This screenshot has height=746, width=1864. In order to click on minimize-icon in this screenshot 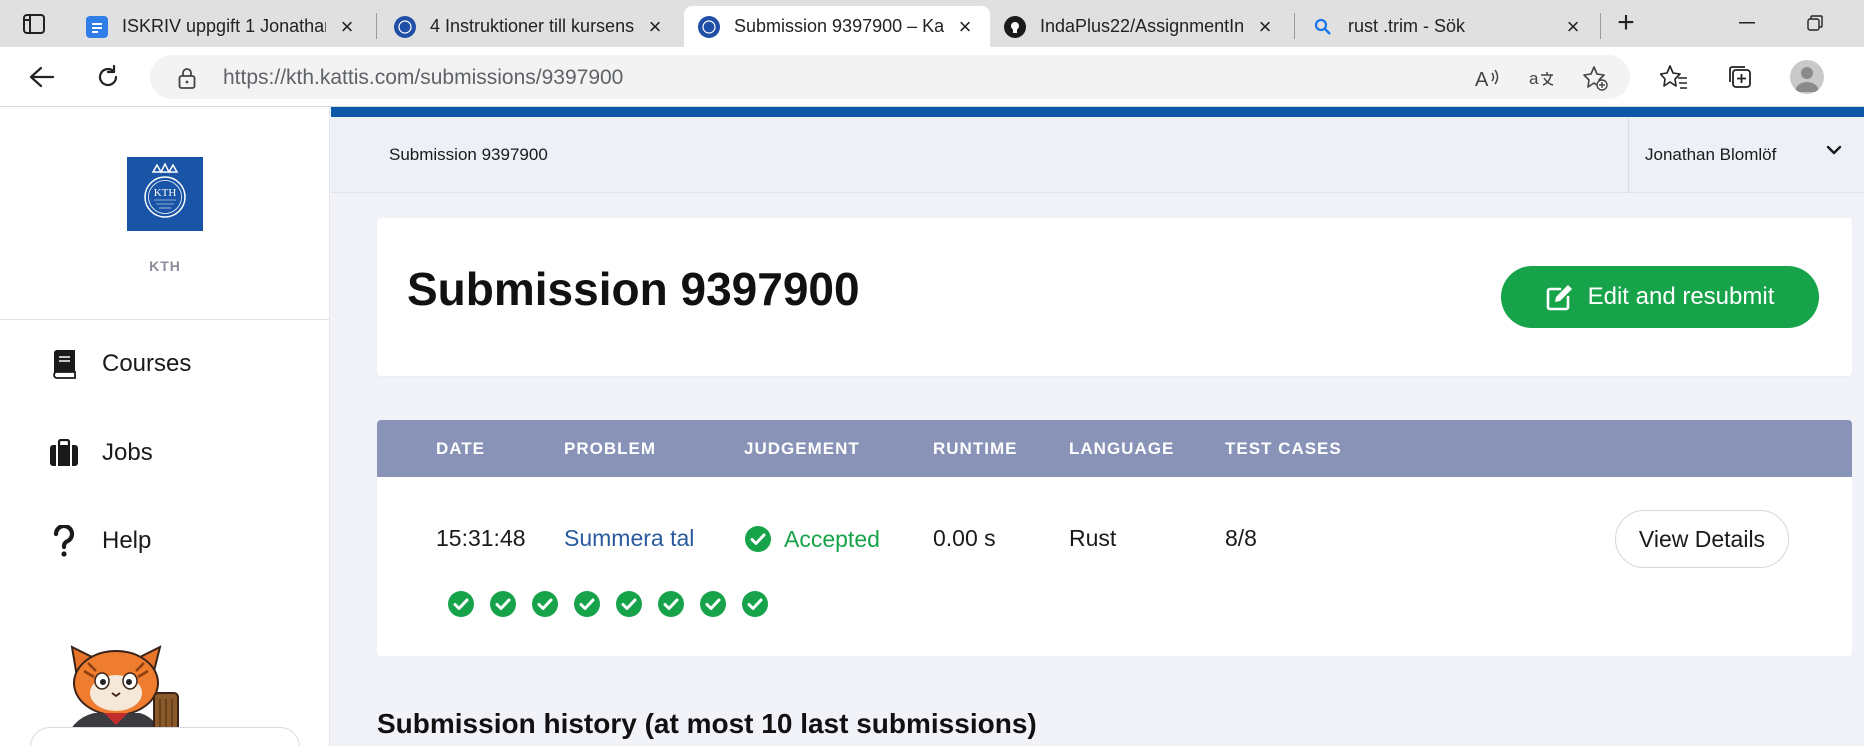, I will do `click(1747, 23)`.